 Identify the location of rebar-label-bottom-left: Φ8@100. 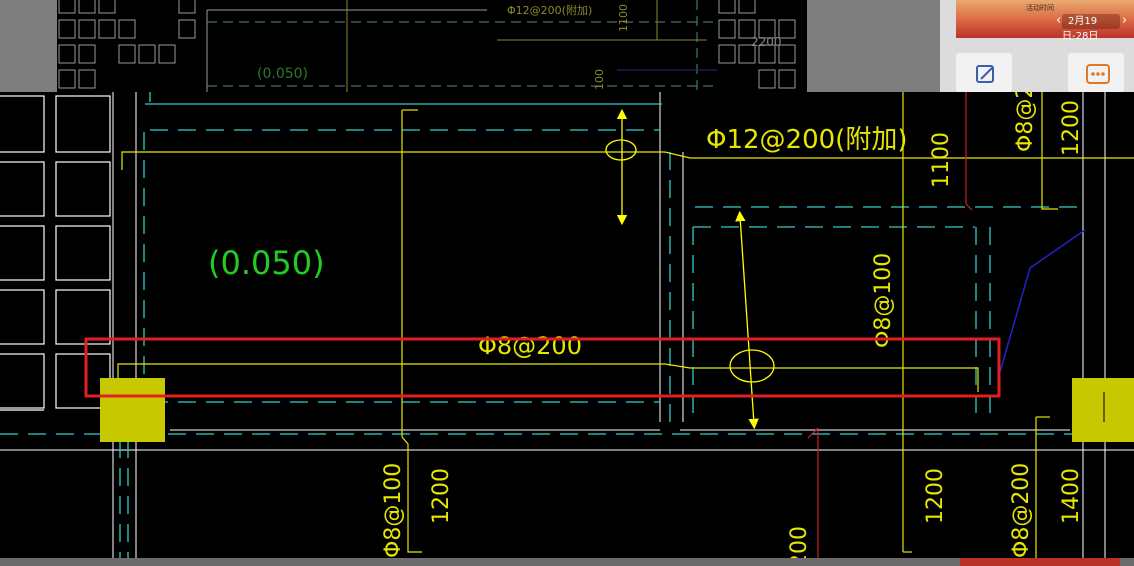
(393, 510).